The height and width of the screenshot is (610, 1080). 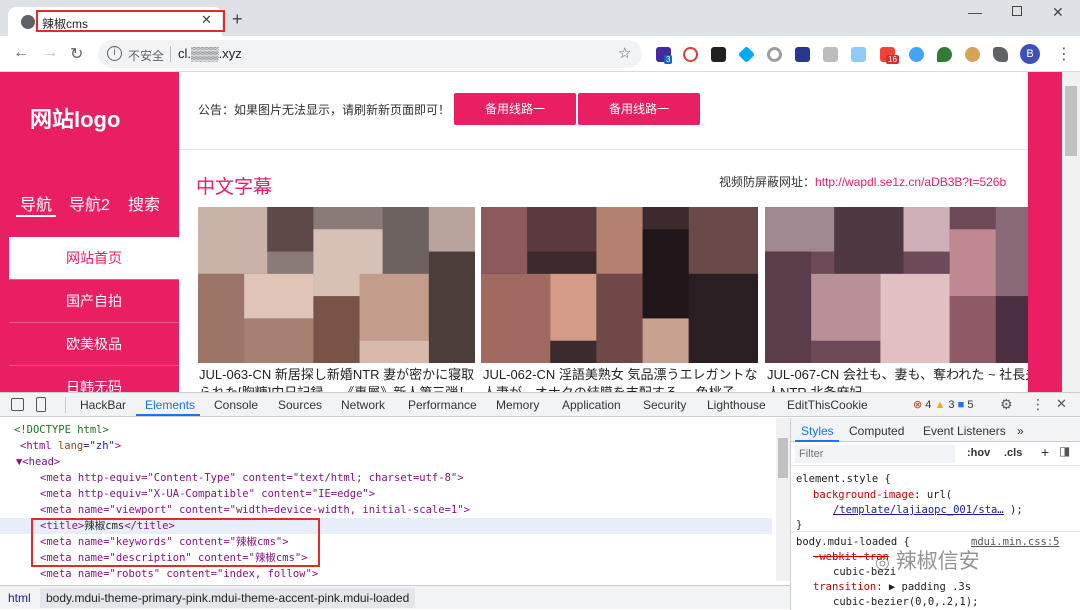 I want to click on nav-tab-daohang: 导航, so click(x=36, y=203).